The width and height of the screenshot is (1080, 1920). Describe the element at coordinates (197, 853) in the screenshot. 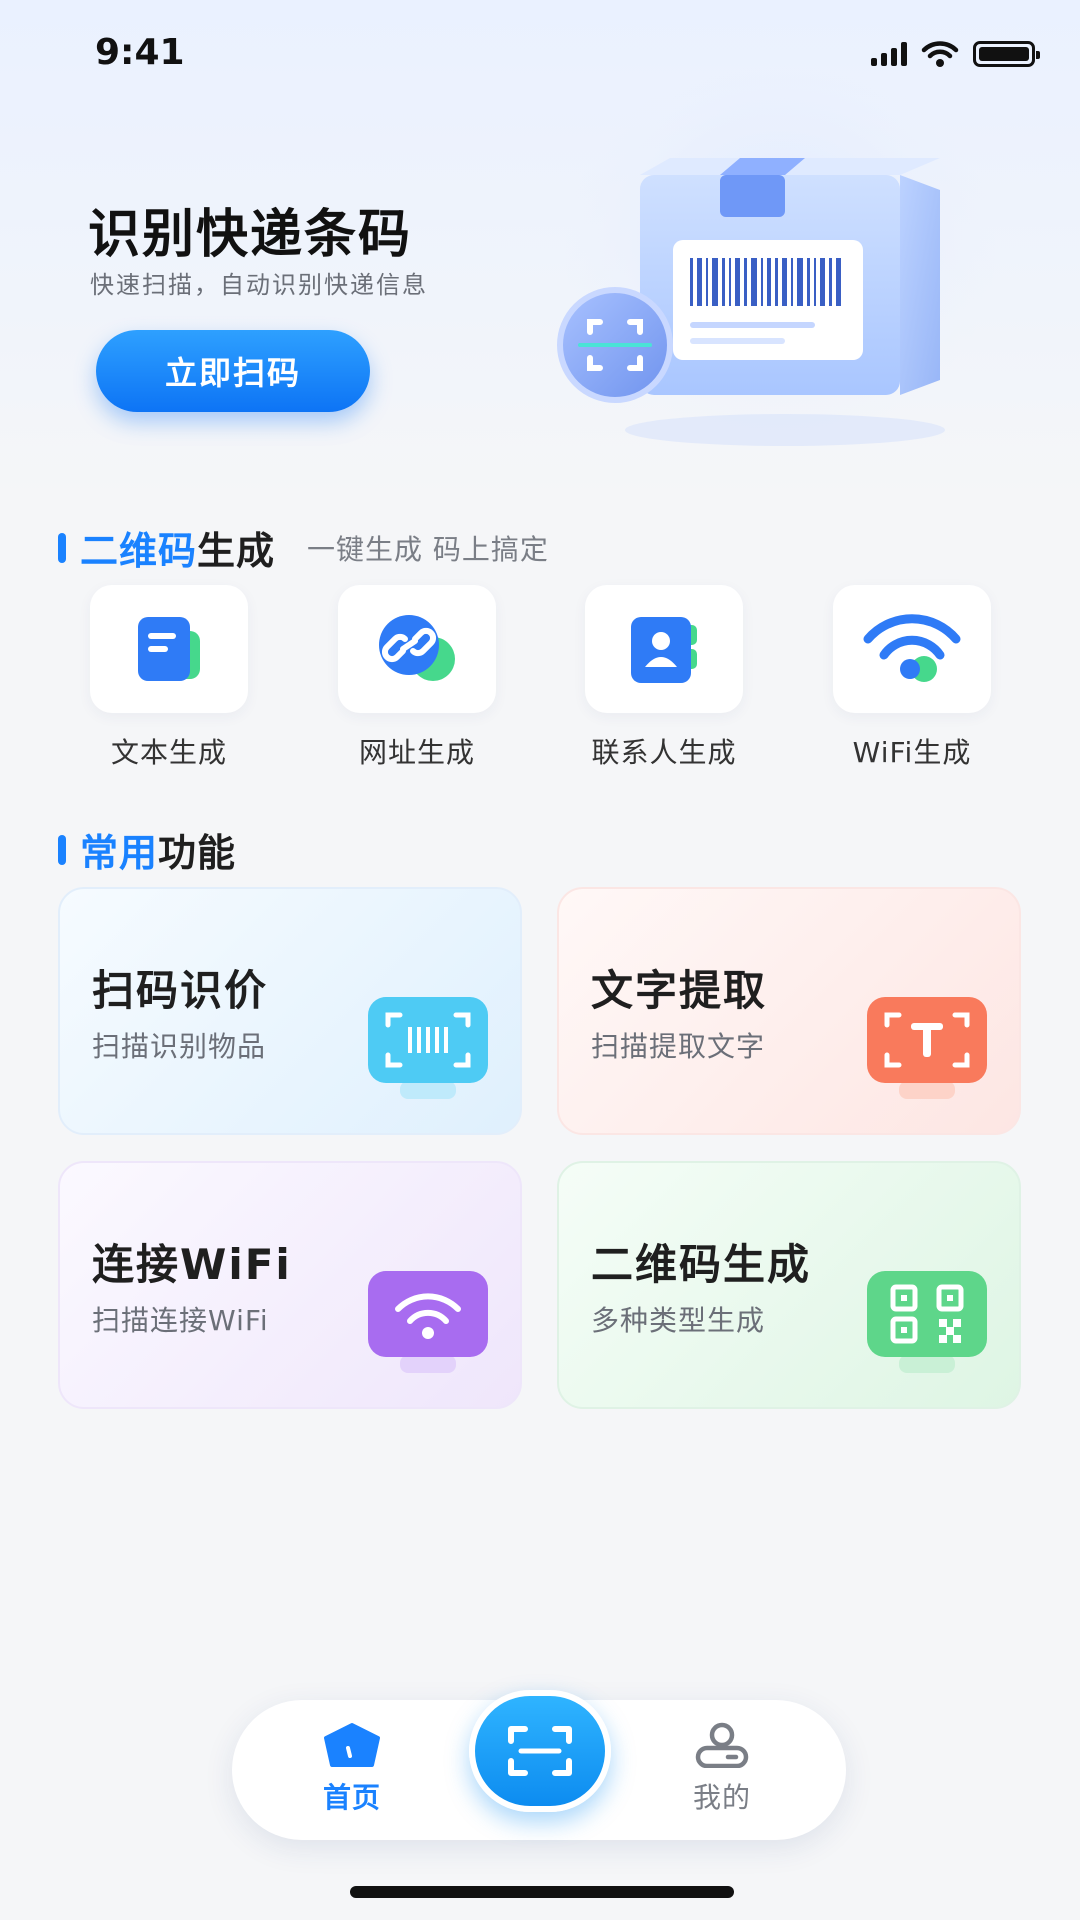

I see `common-section-title-rest: 功能` at that location.